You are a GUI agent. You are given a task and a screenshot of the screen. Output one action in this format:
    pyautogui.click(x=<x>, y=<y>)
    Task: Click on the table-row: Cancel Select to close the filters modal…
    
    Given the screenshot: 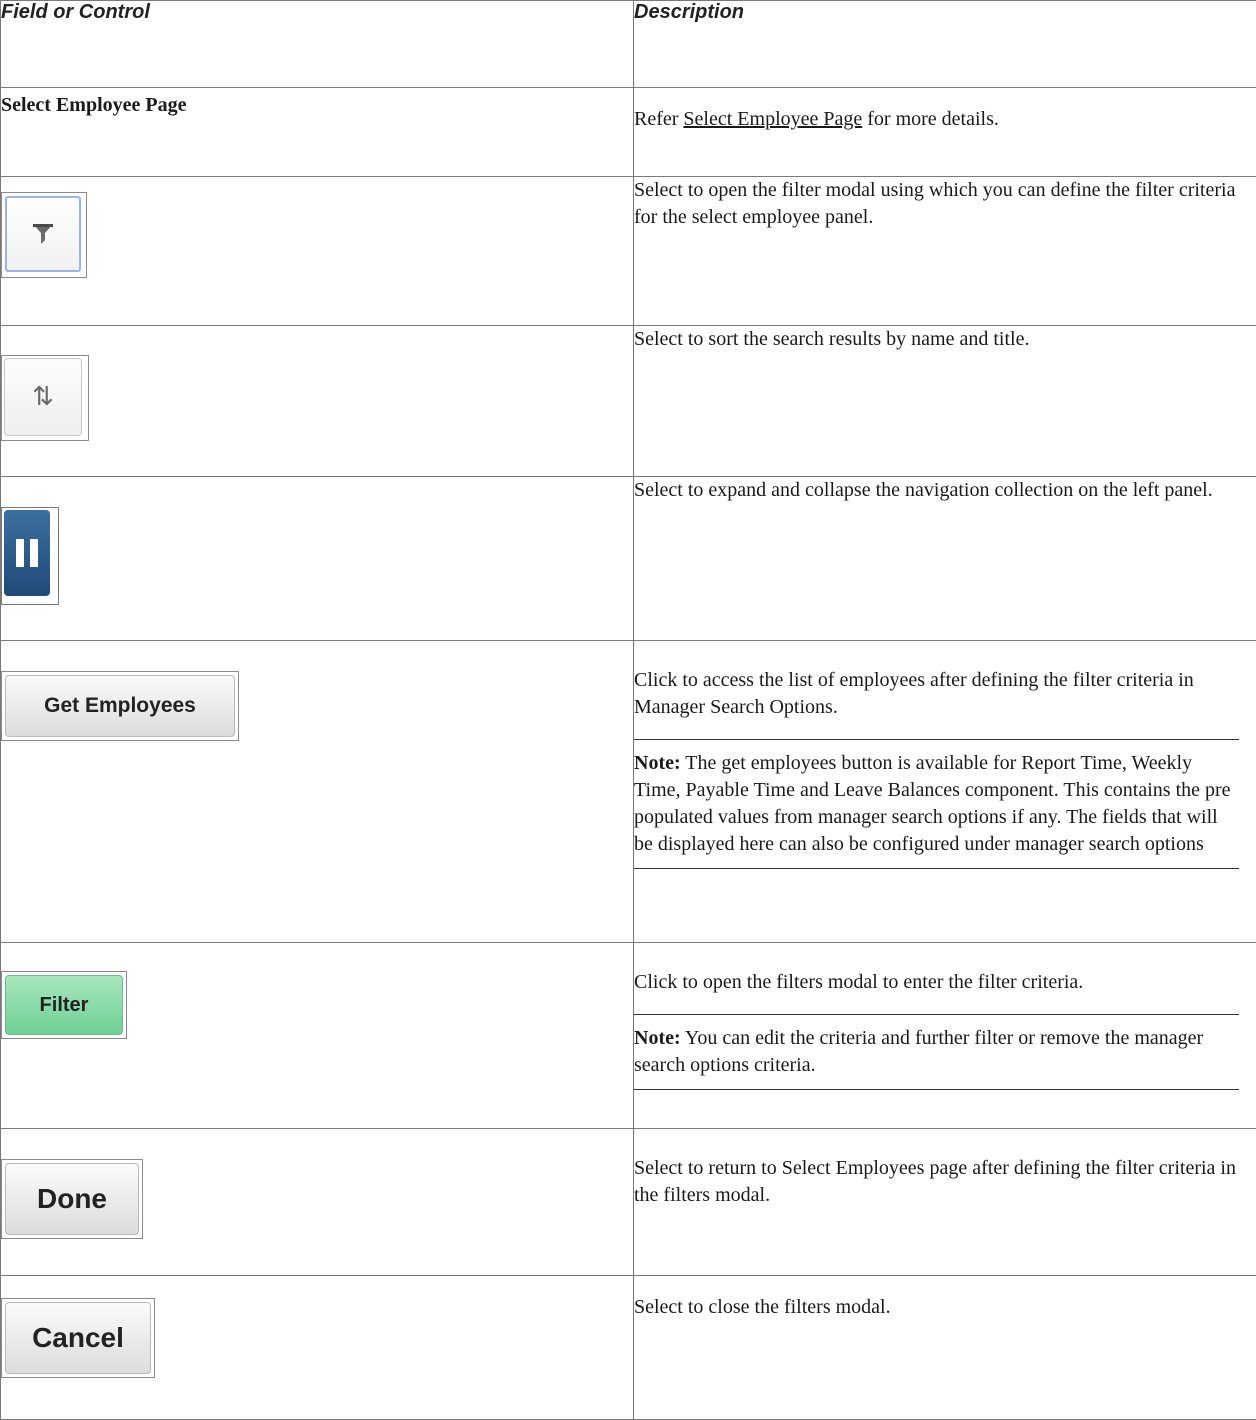 What is the action you would take?
    pyautogui.click(x=628, y=1348)
    